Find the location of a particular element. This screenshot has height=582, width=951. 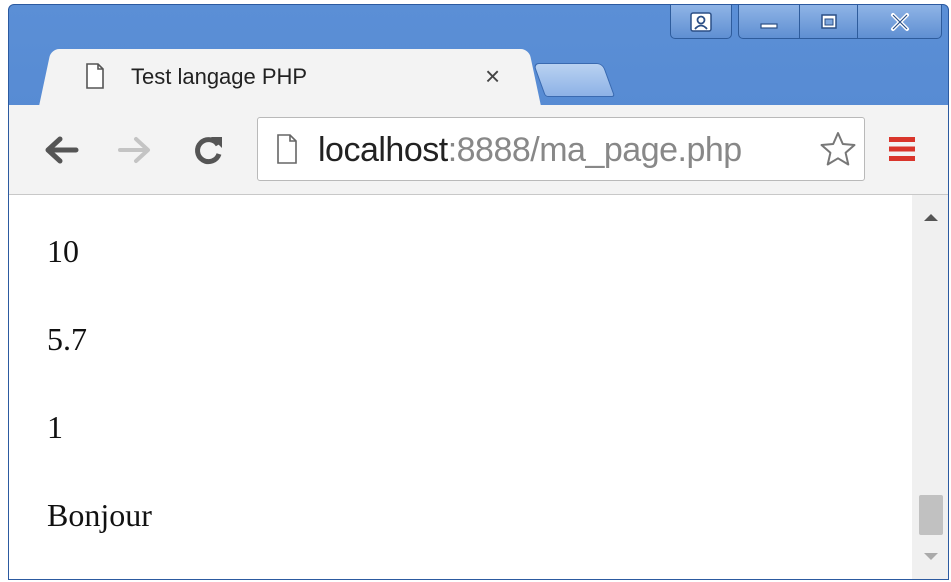

address-bar: localhost:8888/ma_page.php is located at coordinates (561, 149).